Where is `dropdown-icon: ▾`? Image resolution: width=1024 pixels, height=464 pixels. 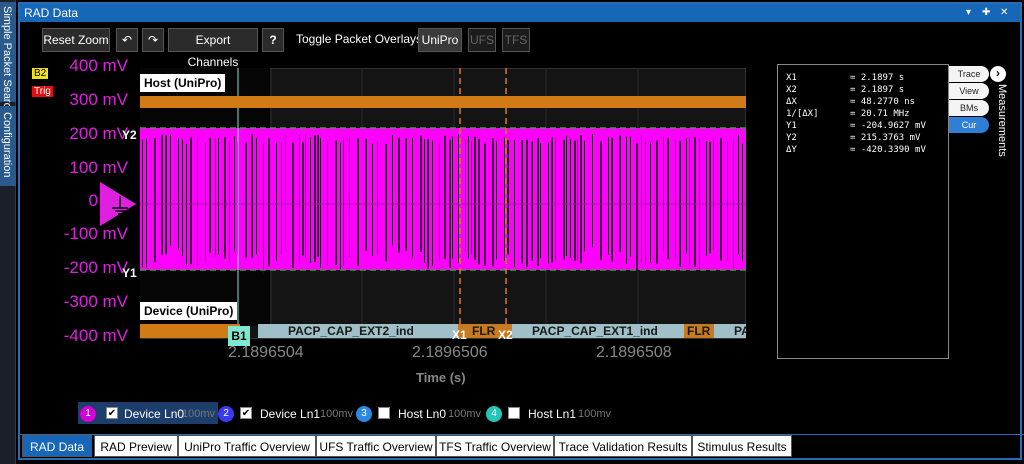
dropdown-icon: ▾ is located at coordinates (968, 13).